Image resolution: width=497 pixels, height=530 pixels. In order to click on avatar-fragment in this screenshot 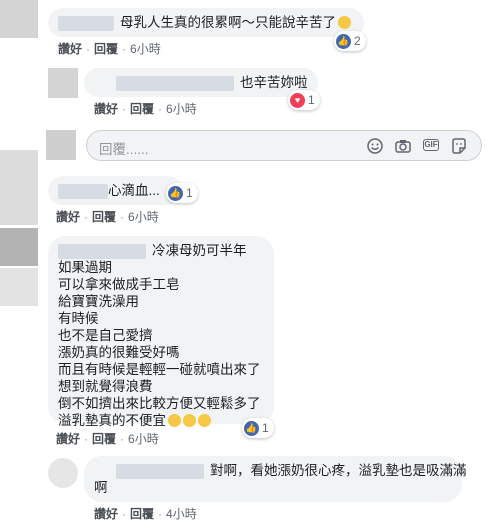, I will do `click(19, 287)`.